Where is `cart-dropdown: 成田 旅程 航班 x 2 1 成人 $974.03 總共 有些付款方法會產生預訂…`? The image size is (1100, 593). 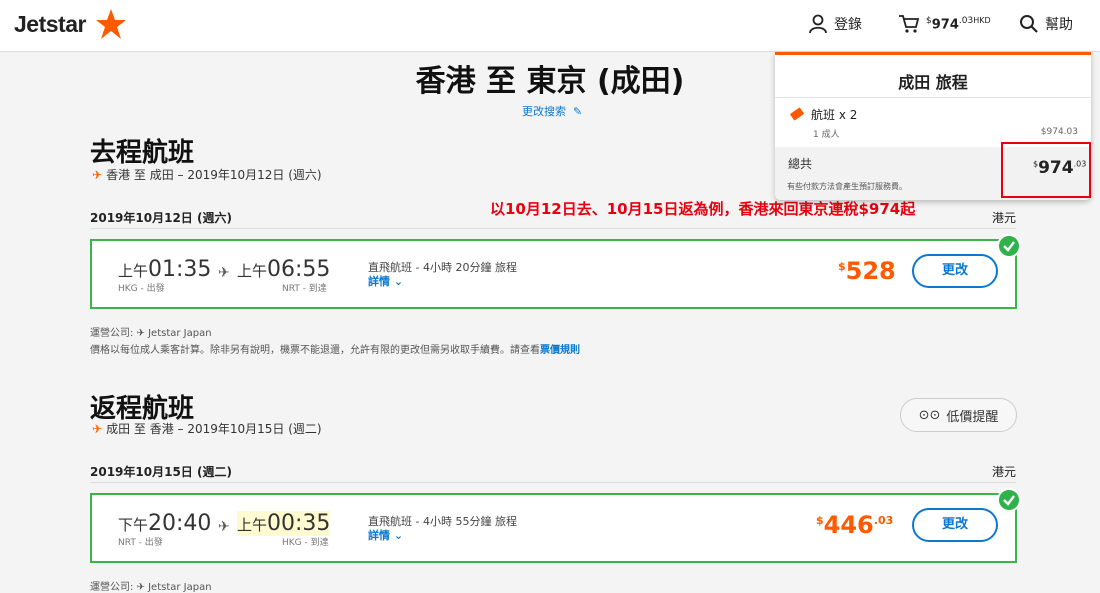
cart-dropdown: 成田 旅程 航班 x 2 1 成人 $974.03 總共 有些付款方法會產生預訂… is located at coordinates (933, 126).